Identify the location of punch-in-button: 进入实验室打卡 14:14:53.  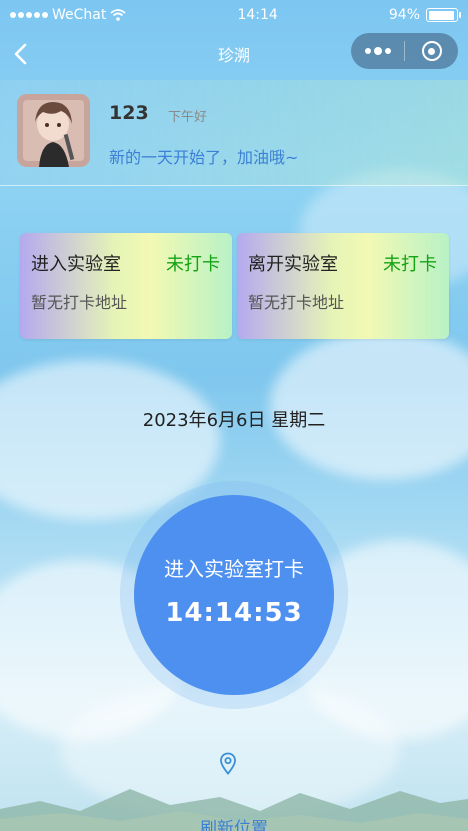
(234, 595).